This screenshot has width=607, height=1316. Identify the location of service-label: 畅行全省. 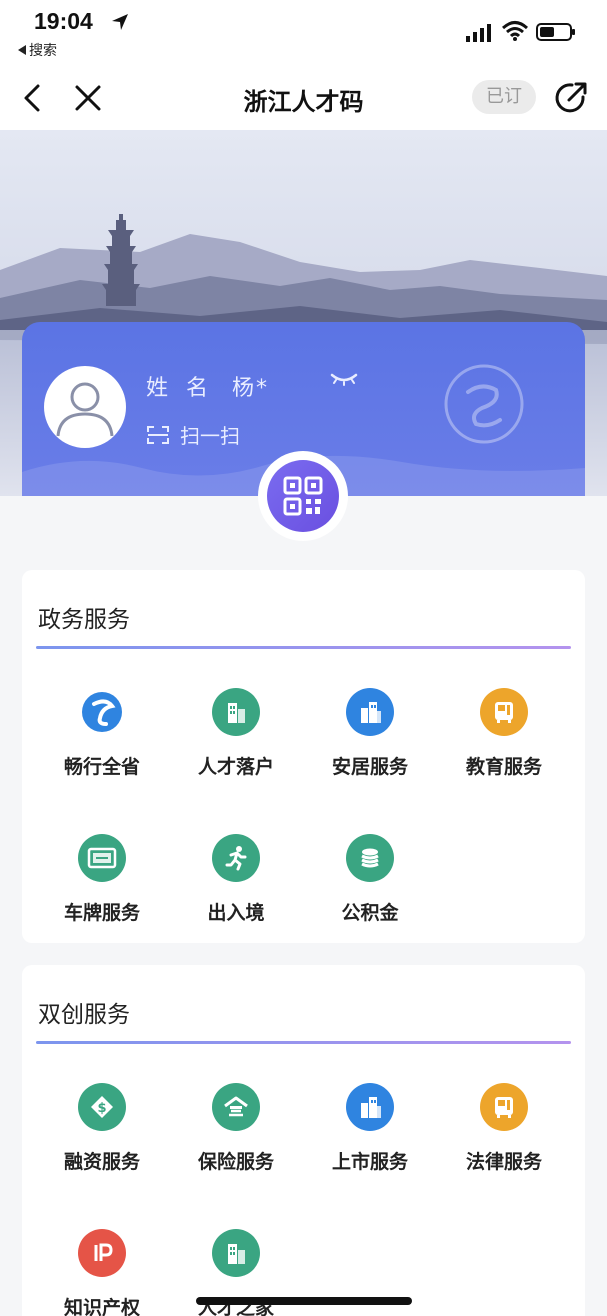
(101, 767).